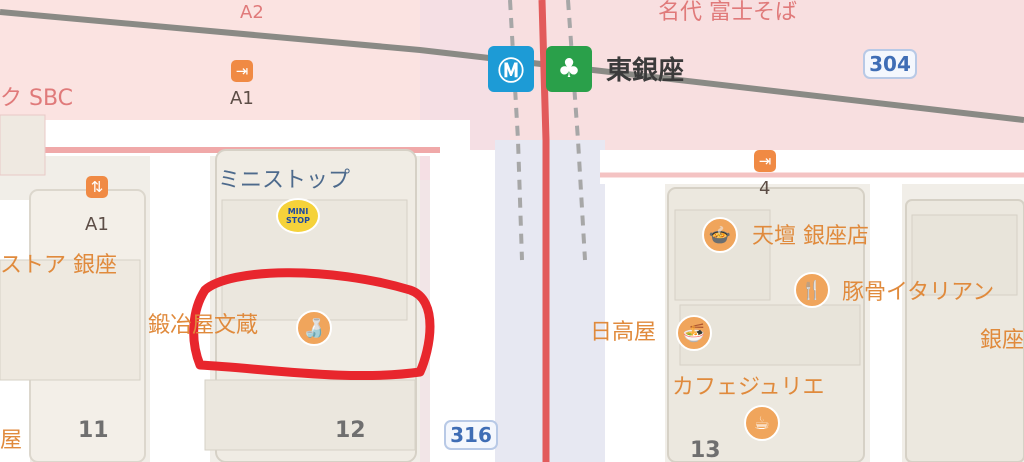 The width and height of the screenshot is (1024, 462). What do you see at coordinates (314, 328) in the screenshot?
I see `izakaya-icon: 🍶` at bounding box center [314, 328].